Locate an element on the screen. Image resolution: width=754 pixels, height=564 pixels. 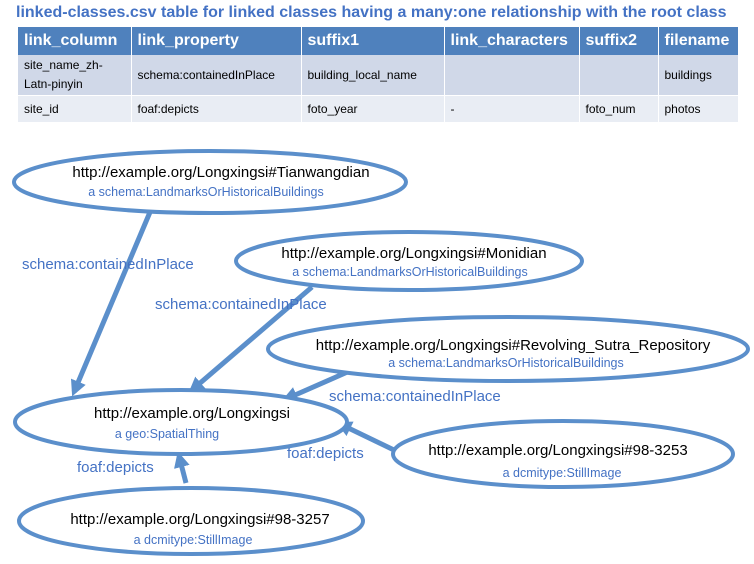
node-uri: http://example.org/Longxingsi#Monidian is located at coordinates (413, 253).